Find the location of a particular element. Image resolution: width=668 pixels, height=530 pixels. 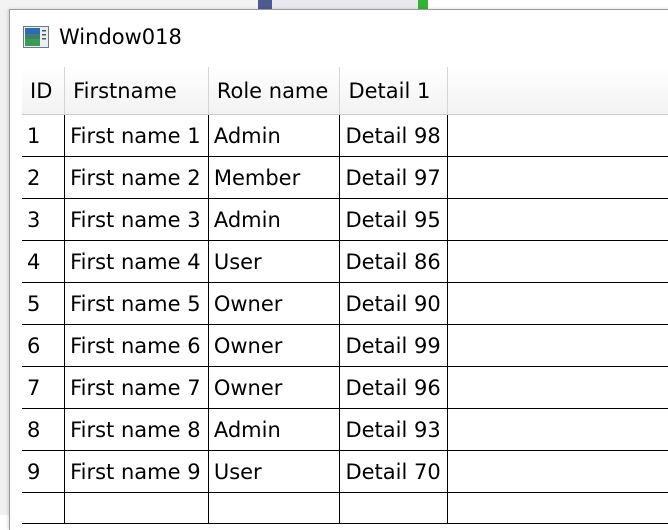

table-row: 5 First name 5 Owner Detail 90 is located at coordinates (345, 303).